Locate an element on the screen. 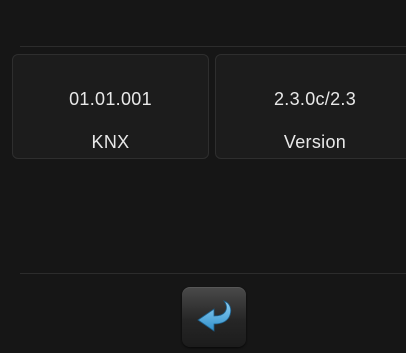 The height and width of the screenshot is (353, 406). back-button is located at coordinates (214, 317).